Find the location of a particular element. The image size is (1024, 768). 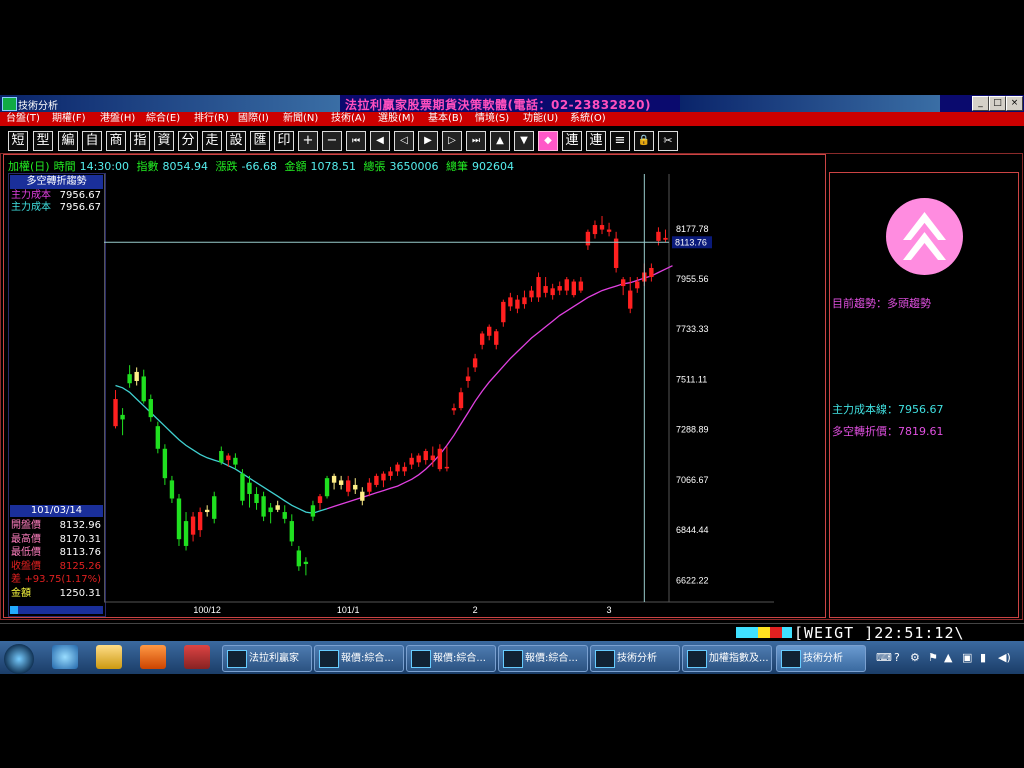

menu-item: 新聞(N) is located at coordinates (300, 119).